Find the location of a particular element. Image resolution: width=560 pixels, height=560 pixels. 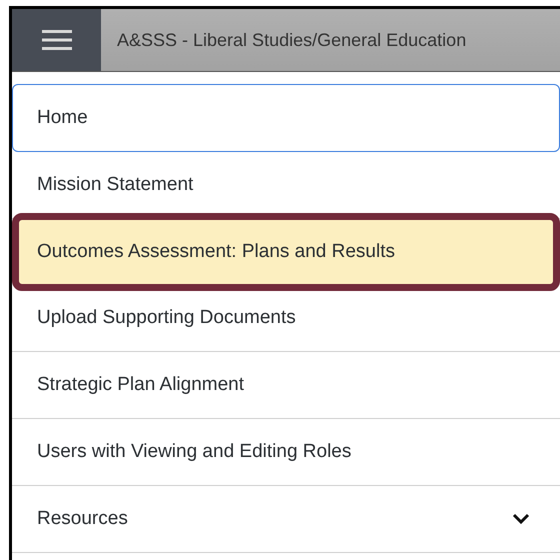

menu-button is located at coordinates (56, 40).